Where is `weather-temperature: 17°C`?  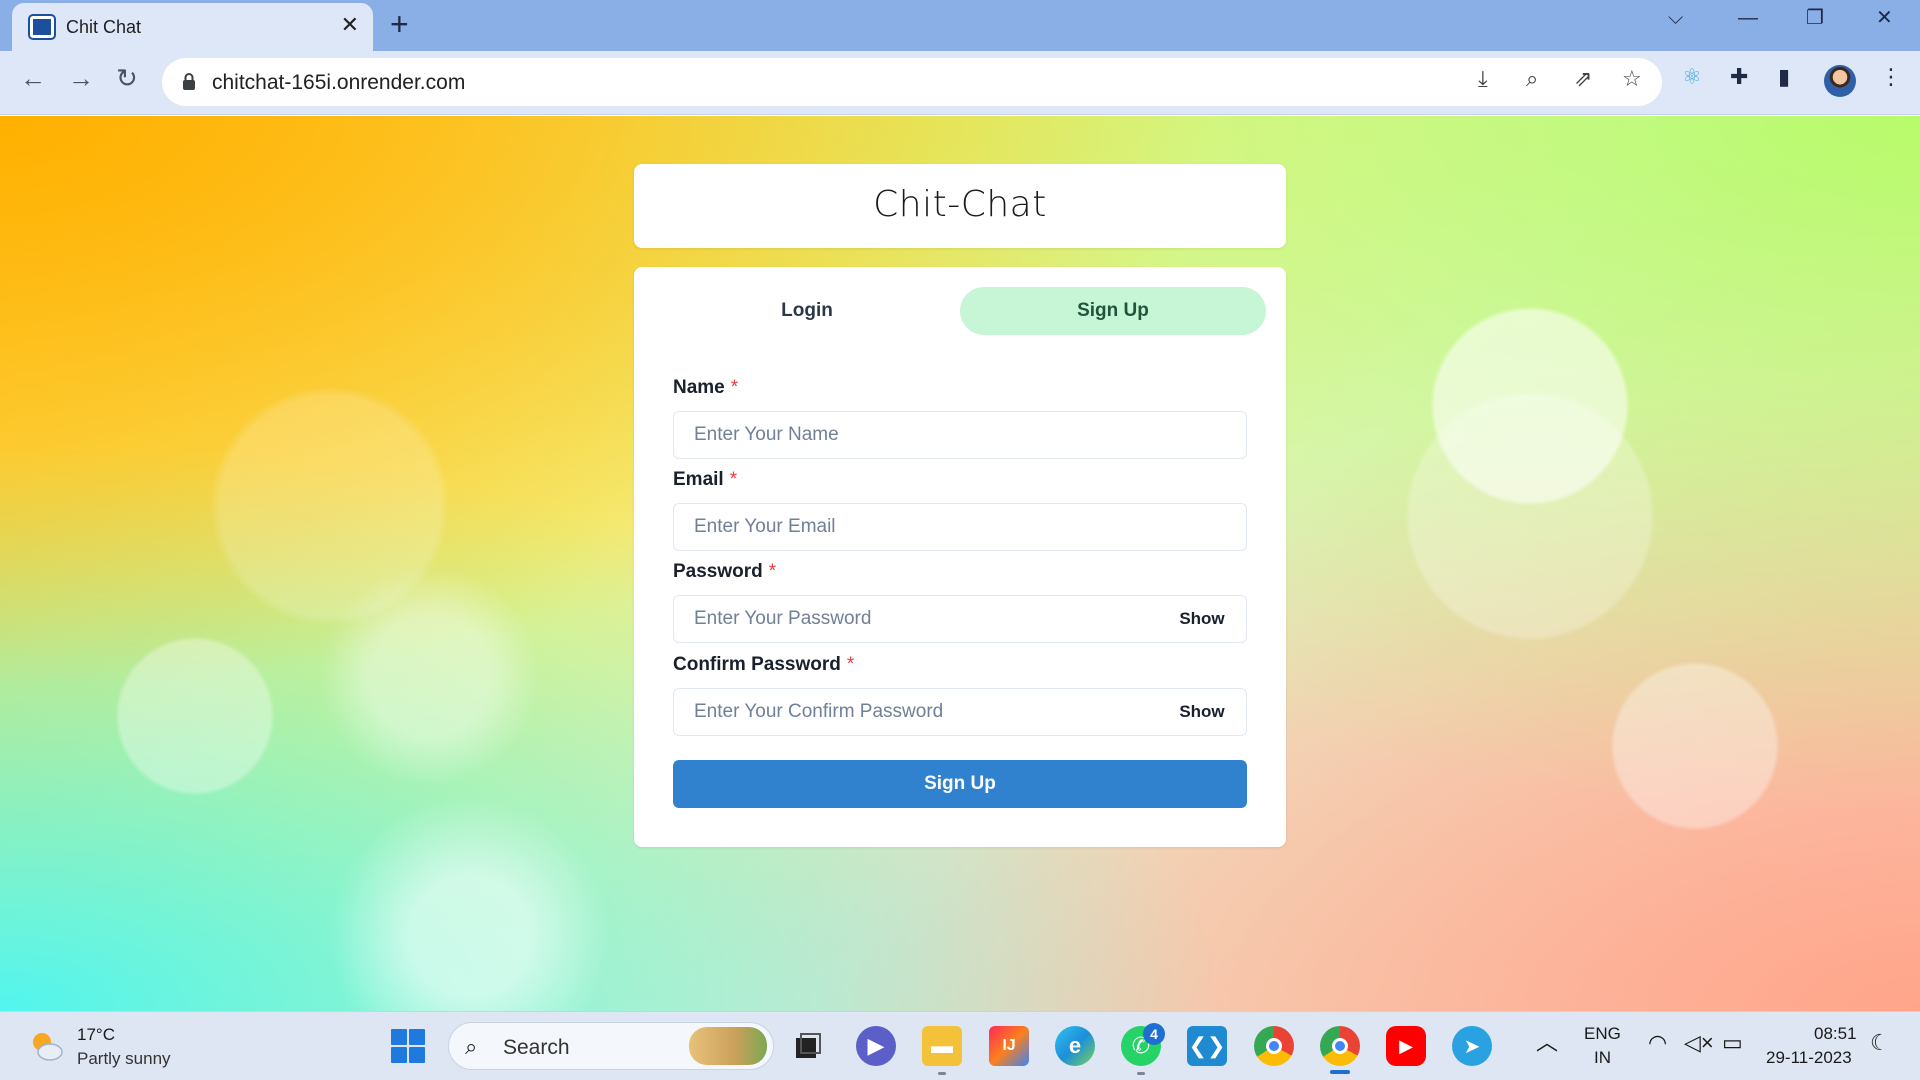 weather-temperature: 17°C is located at coordinates (96, 1034).